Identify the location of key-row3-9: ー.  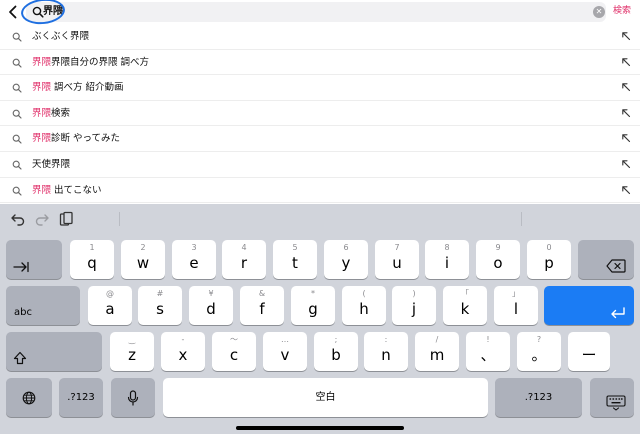
(589, 351).